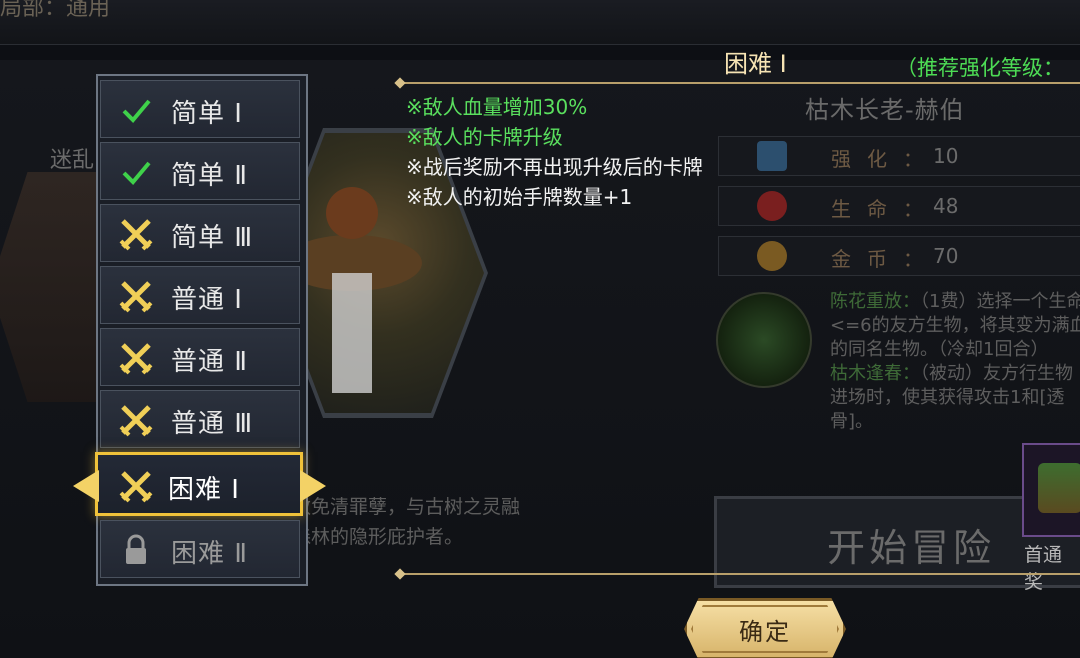  I want to click on recommended-level-label: （推荐强化等级：, so click(980, 68).